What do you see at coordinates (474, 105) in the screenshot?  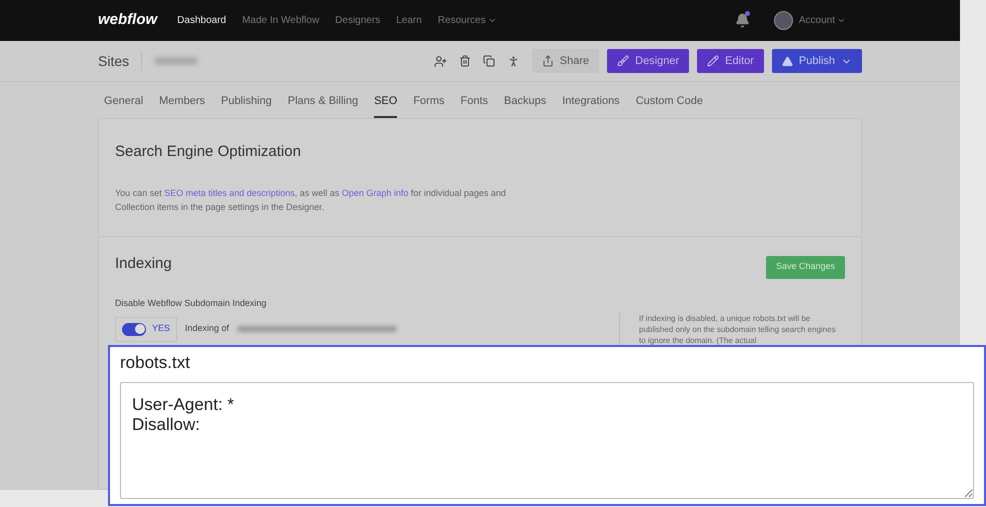 I see `tab: Fonts` at bounding box center [474, 105].